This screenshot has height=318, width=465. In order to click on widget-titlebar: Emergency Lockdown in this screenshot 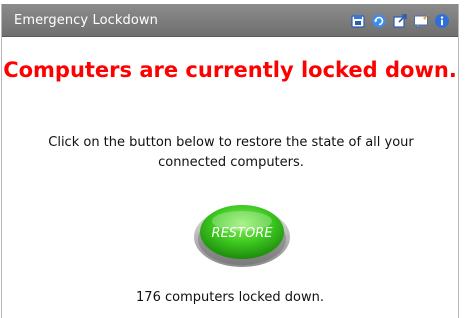, I will do `click(230, 20)`.